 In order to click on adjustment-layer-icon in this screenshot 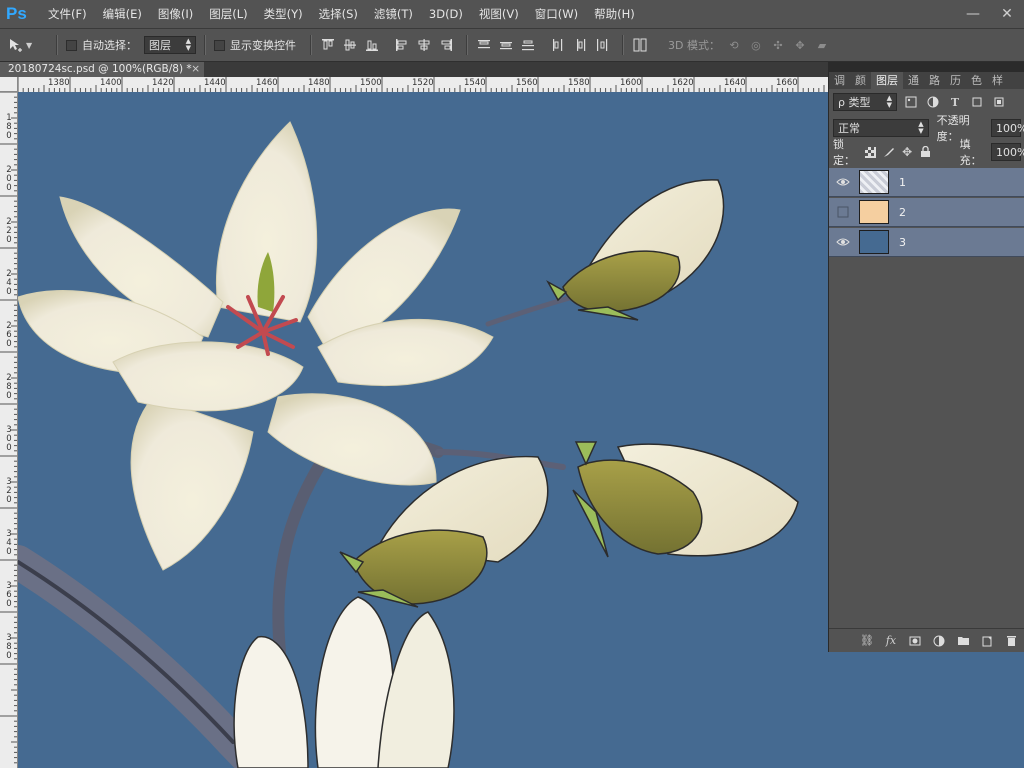, I will do `click(939, 641)`.